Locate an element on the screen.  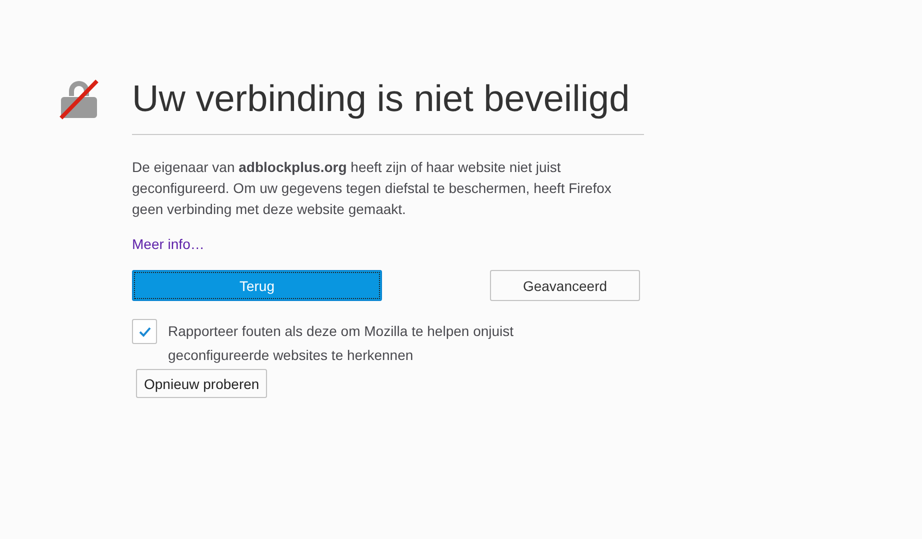
broken-lock-icon is located at coordinates (79, 99).